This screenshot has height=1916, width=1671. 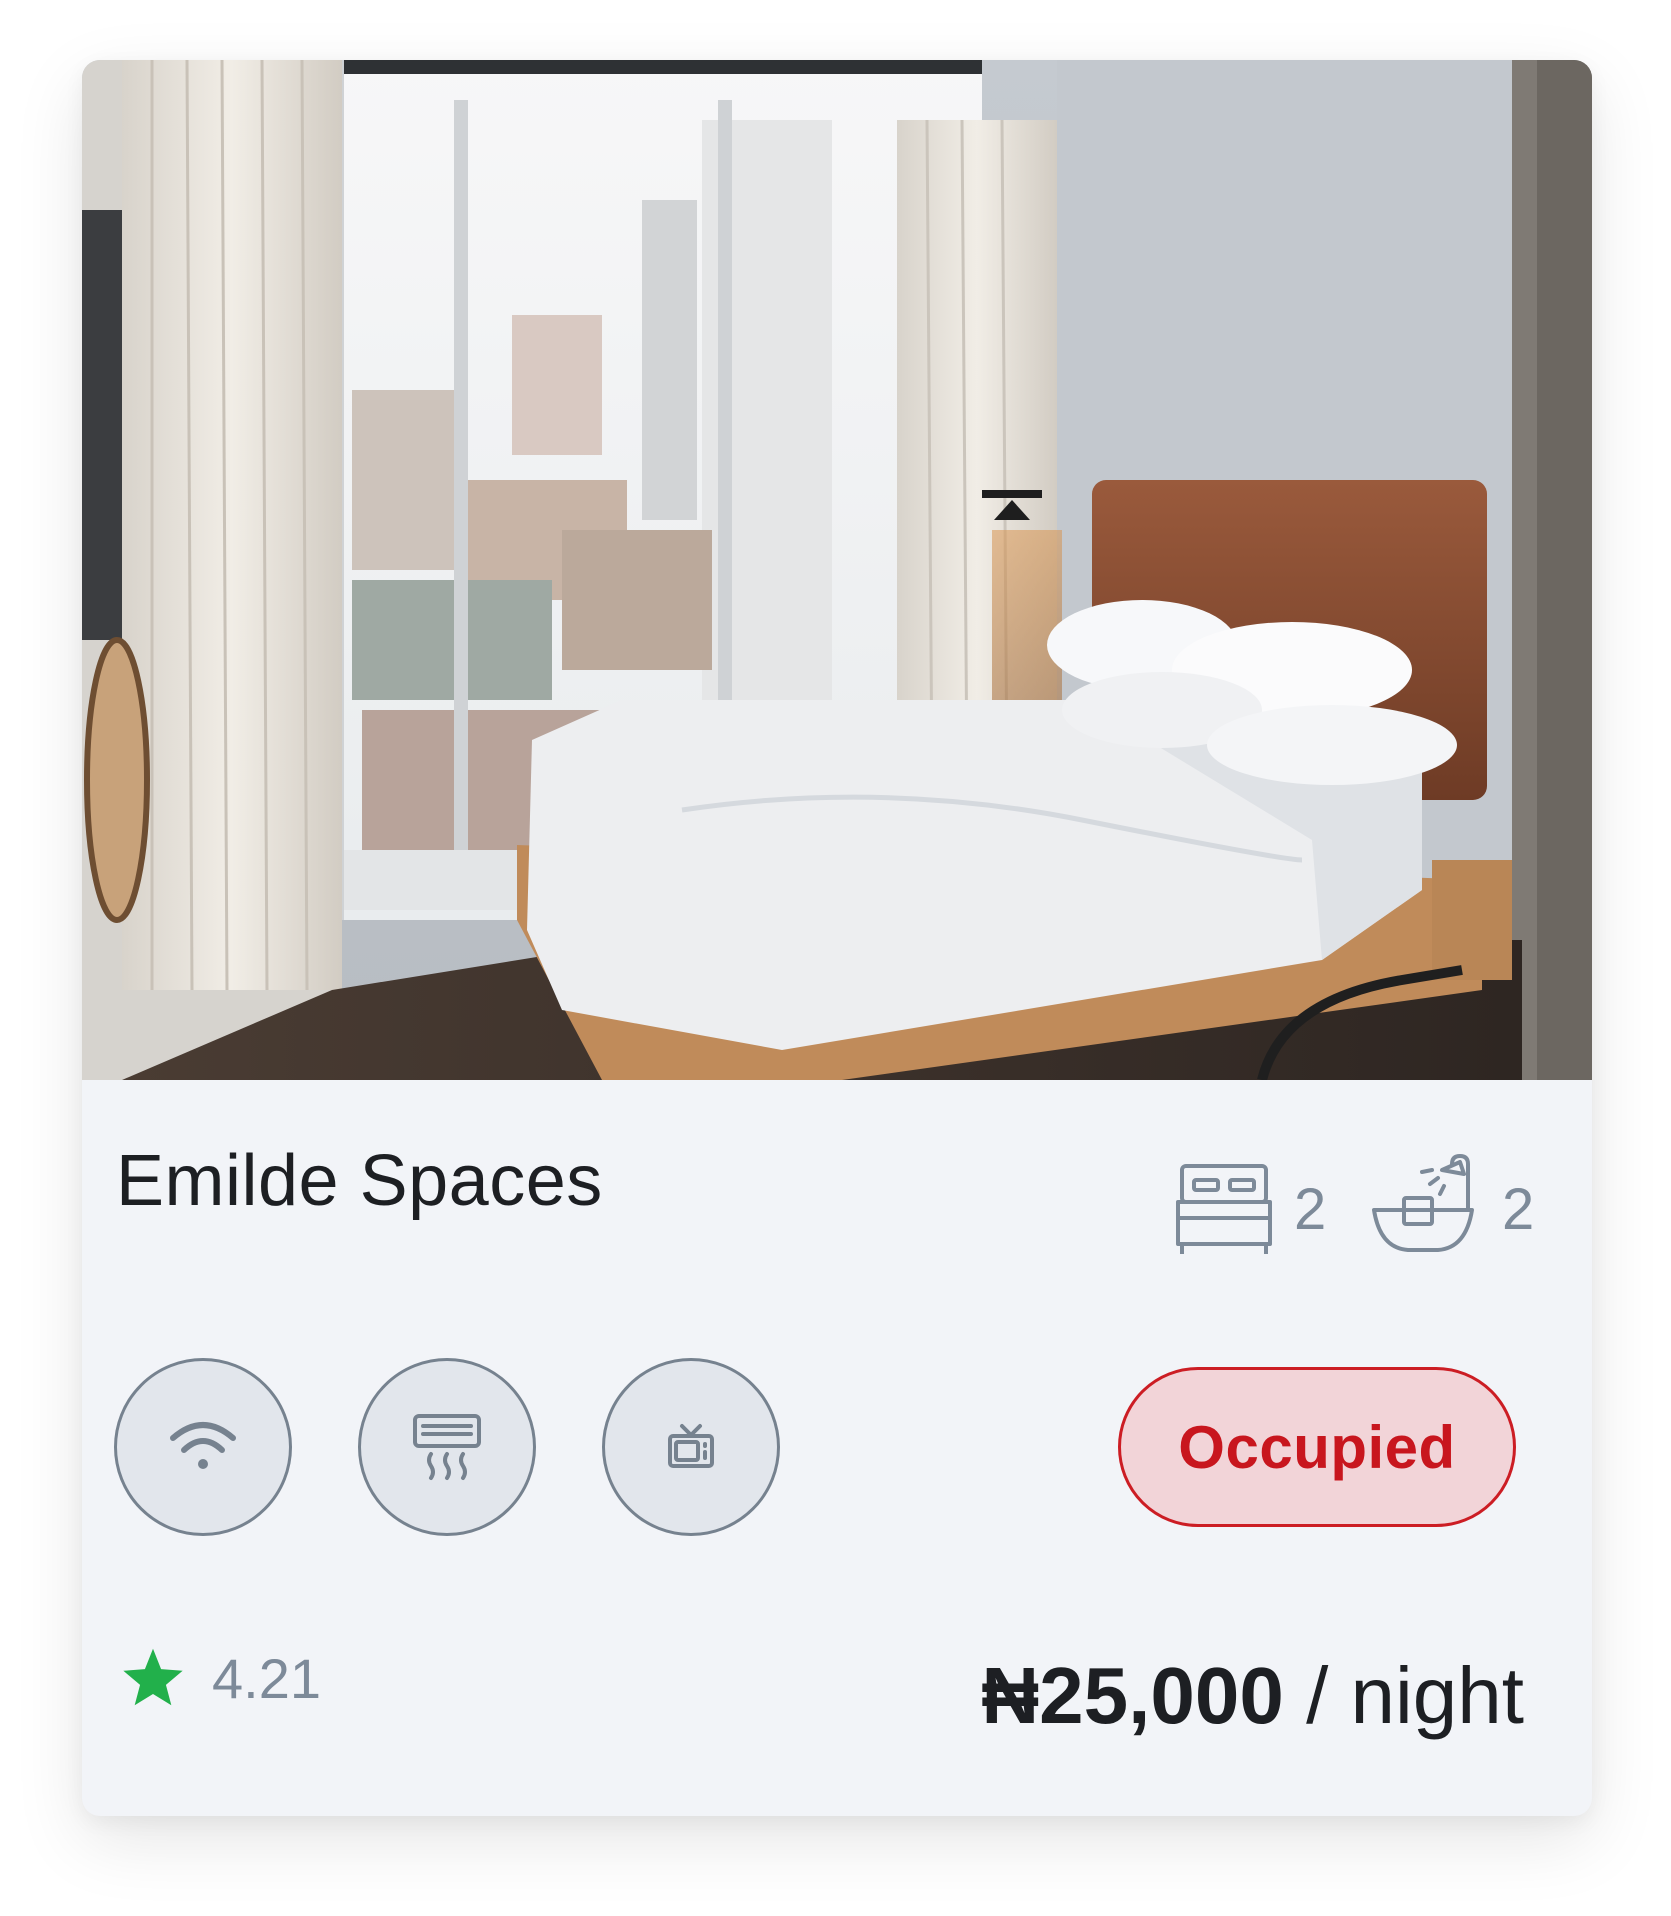 I want to click on room-specs: 2 2, so click(x=1367, y=1207).